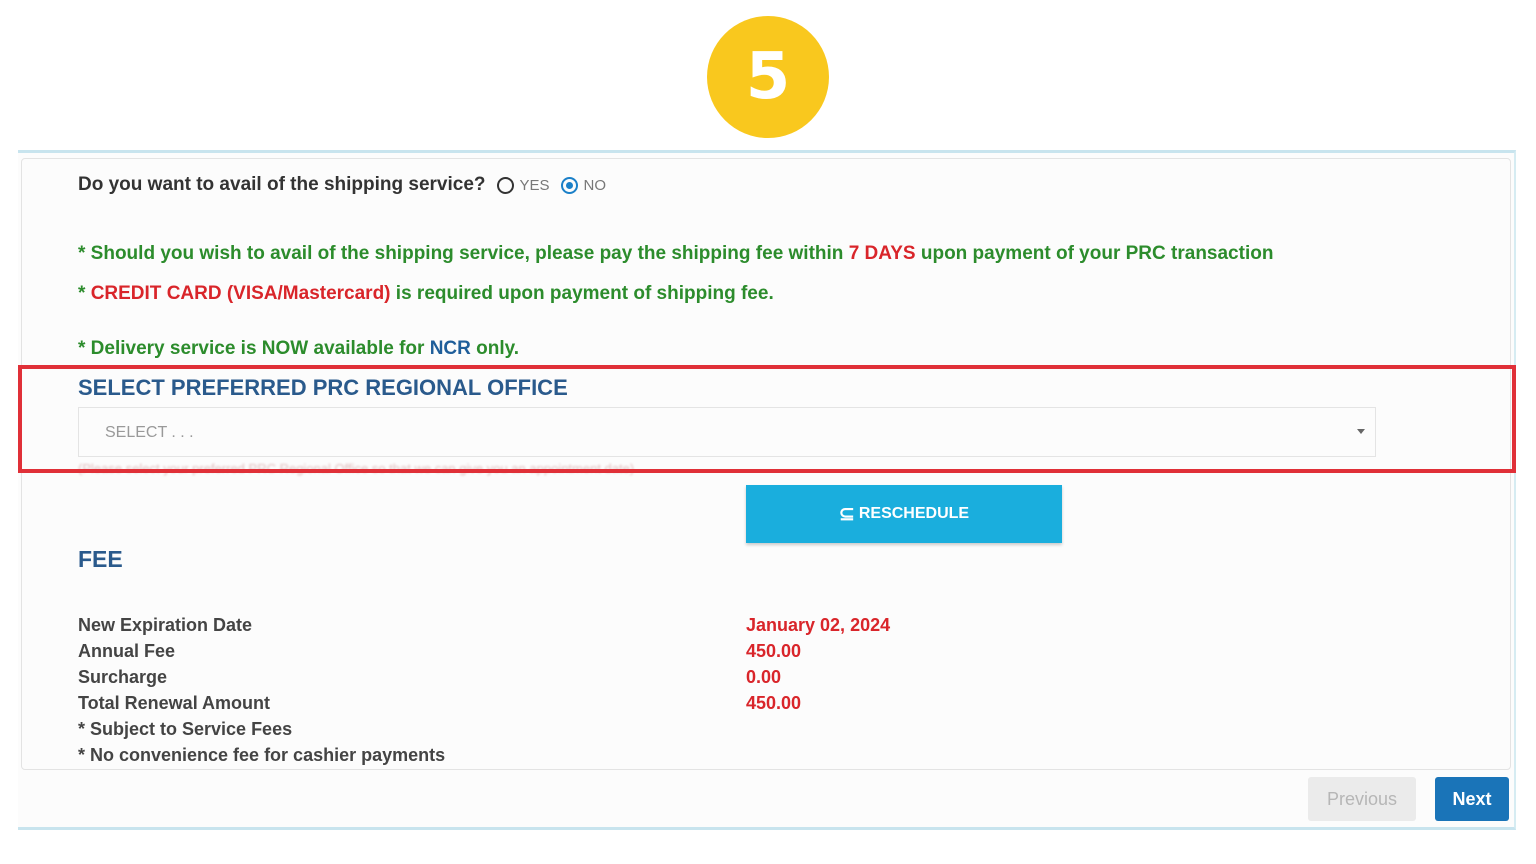 This screenshot has height=864, width=1536. What do you see at coordinates (1472, 799) in the screenshot?
I see `next-button: Next` at bounding box center [1472, 799].